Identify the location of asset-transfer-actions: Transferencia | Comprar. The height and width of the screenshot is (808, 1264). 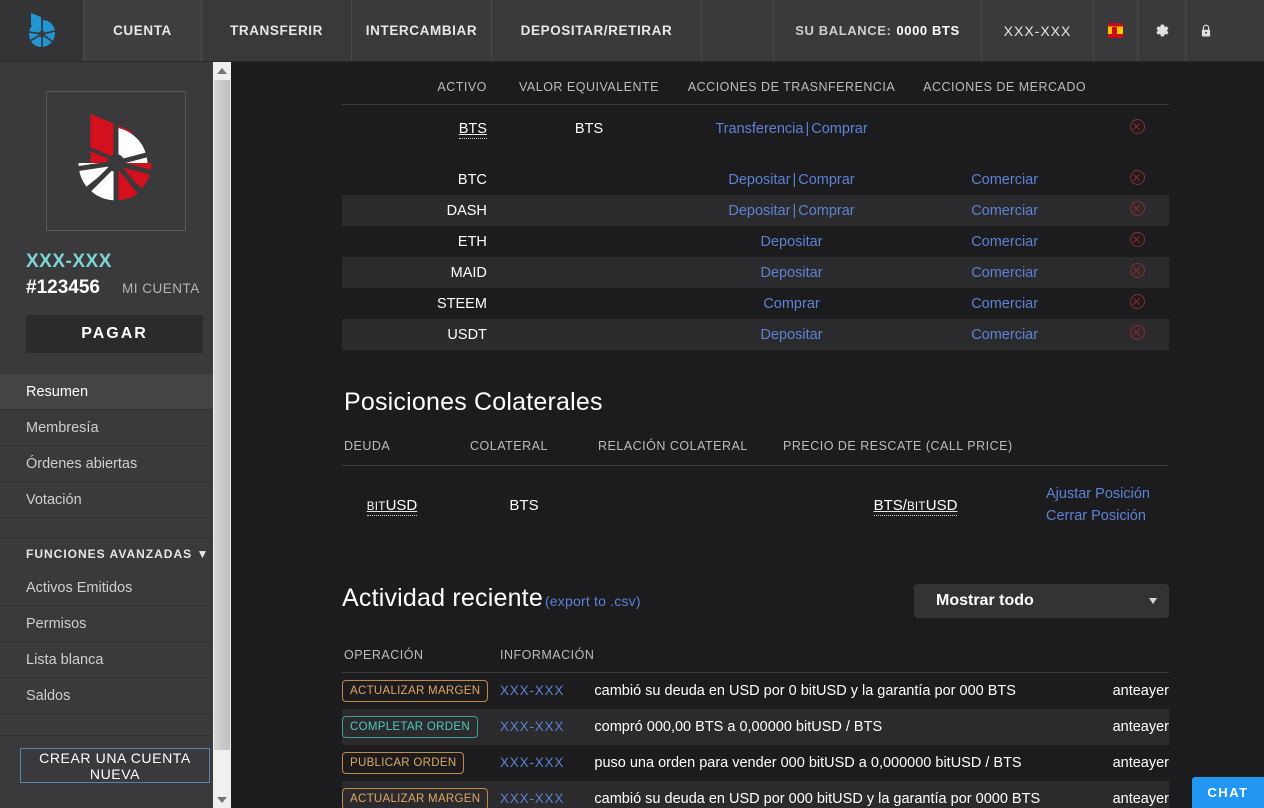
(791, 128).